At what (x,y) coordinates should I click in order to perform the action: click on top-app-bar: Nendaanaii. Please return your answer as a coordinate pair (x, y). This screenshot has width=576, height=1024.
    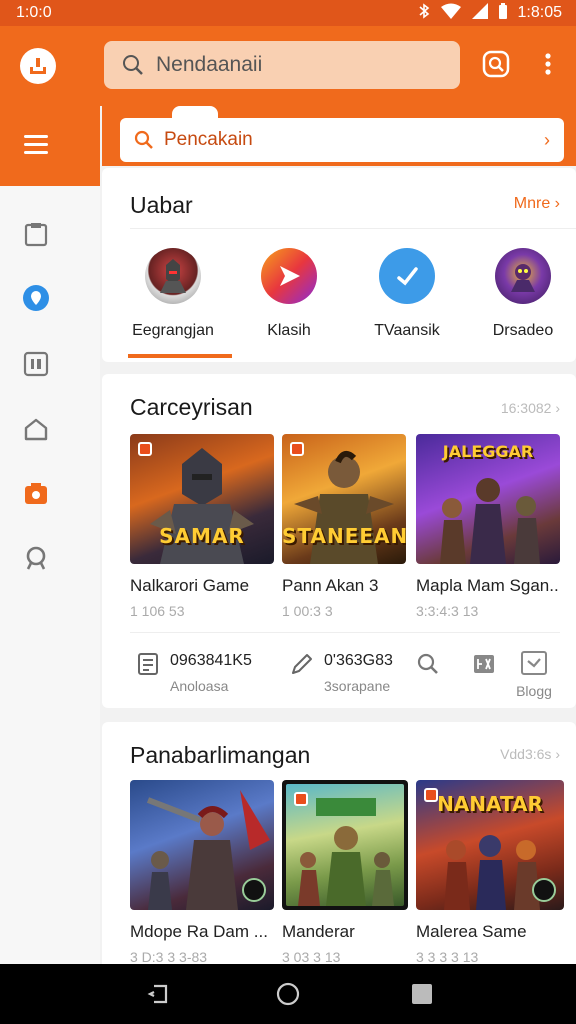
    Looking at the image, I should click on (288, 66).